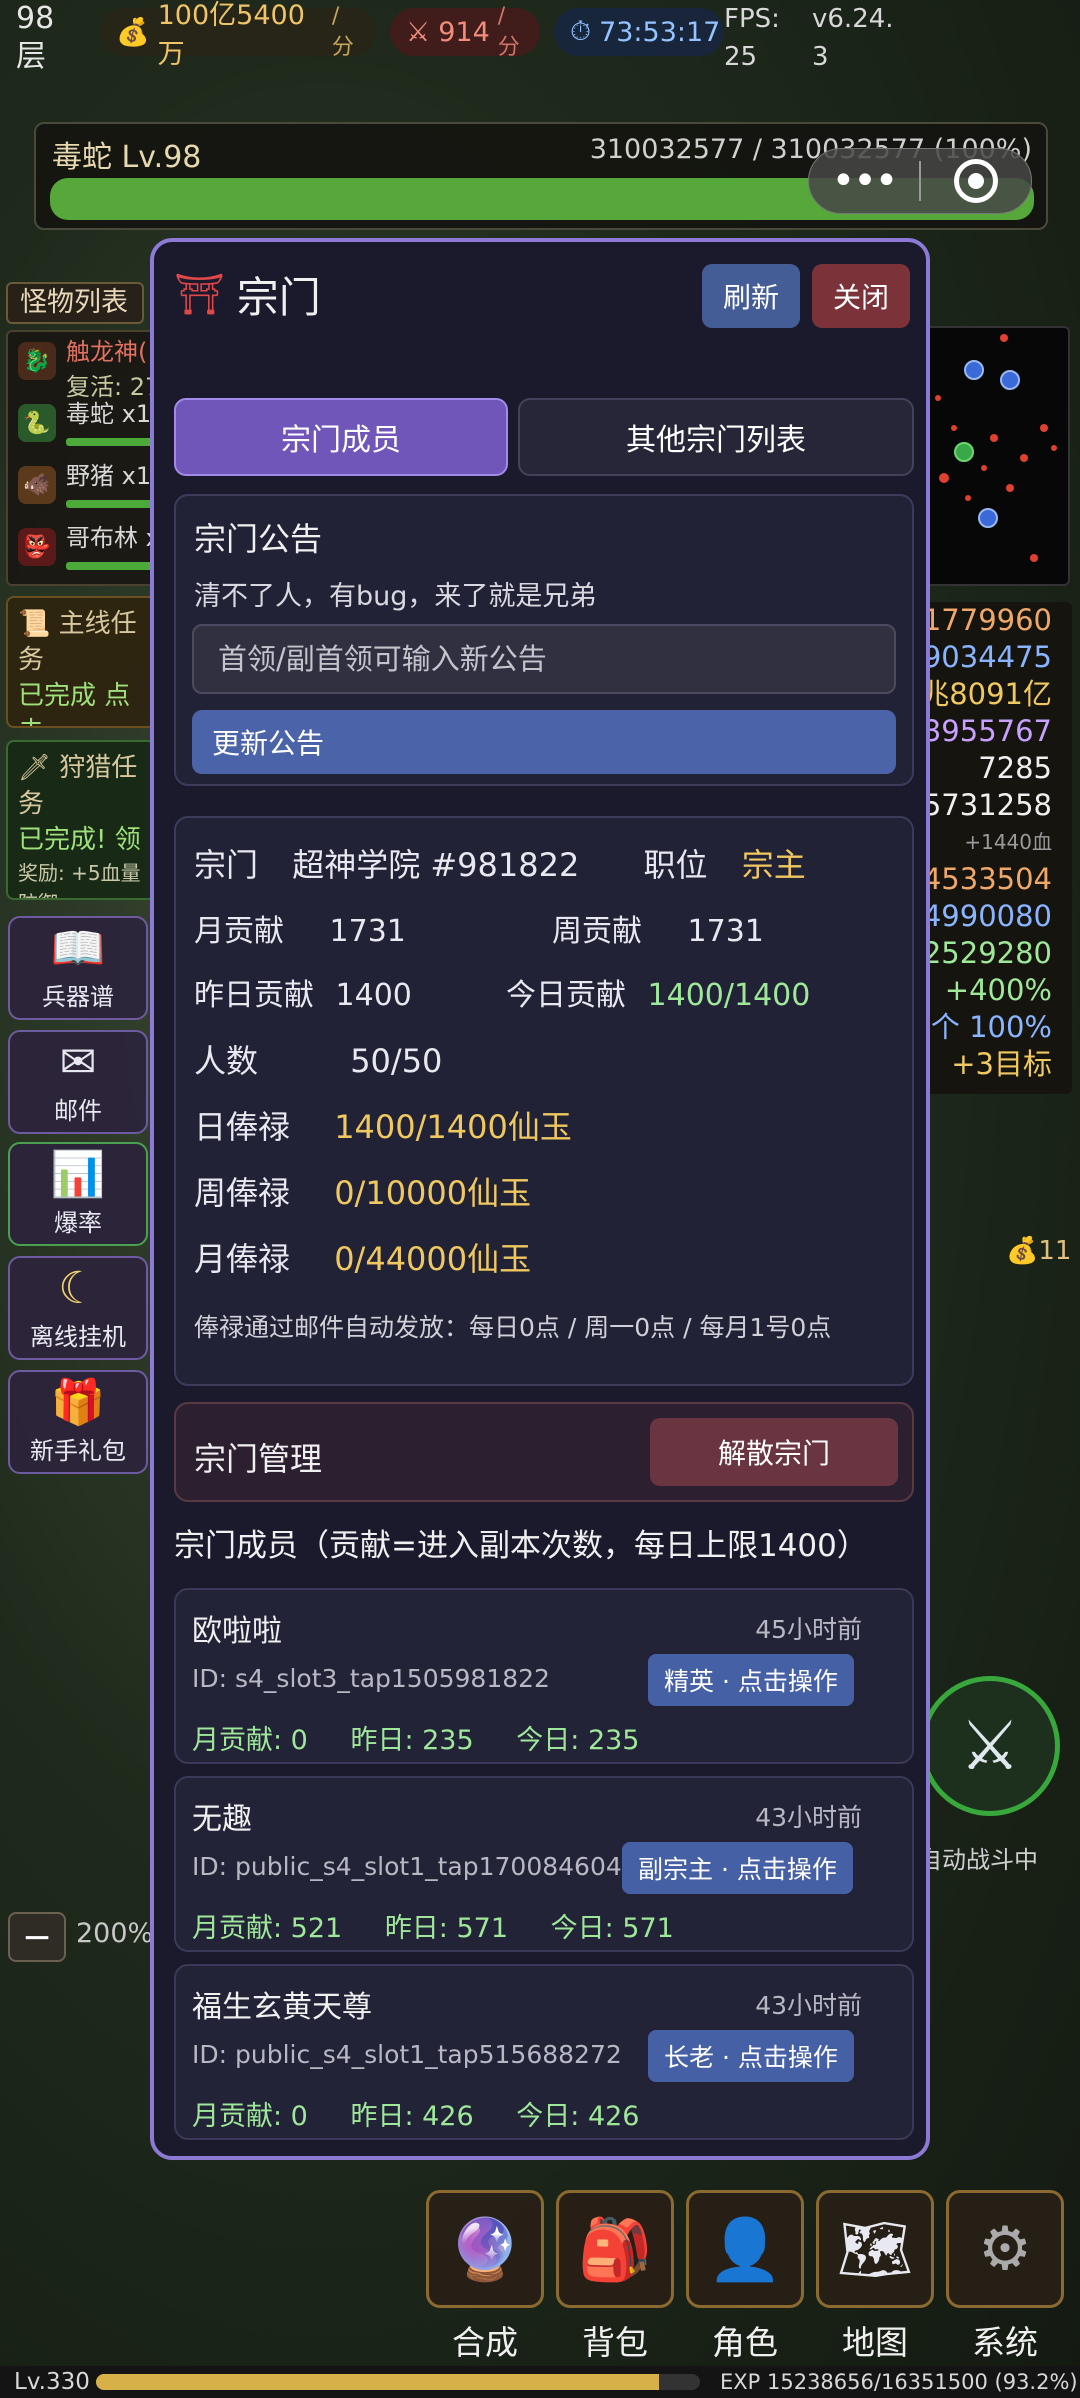 Image resolution: width=1080 pixels, height=2398 pixels. What do you see at coordinates (737, 1868) in the screenshot?
I see `member-role-button: 副宗主 · 点击操作` at bounding box center [737, 1868].